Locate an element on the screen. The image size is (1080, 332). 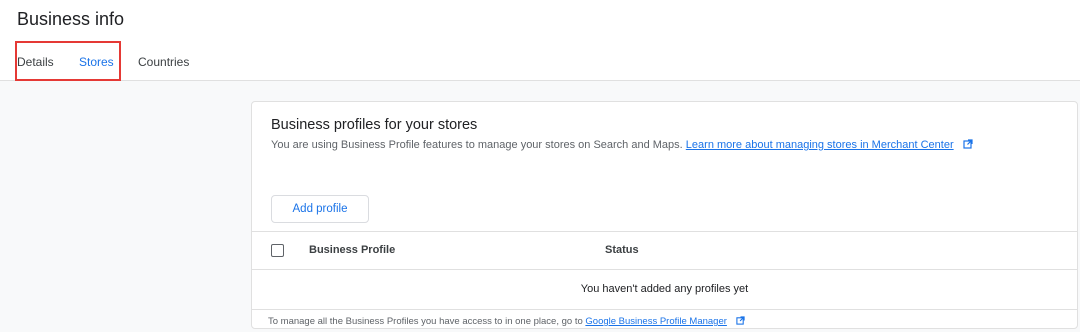
business-profile-manager-link: Google Business Profile Manager is located at coordinates (656, 321).